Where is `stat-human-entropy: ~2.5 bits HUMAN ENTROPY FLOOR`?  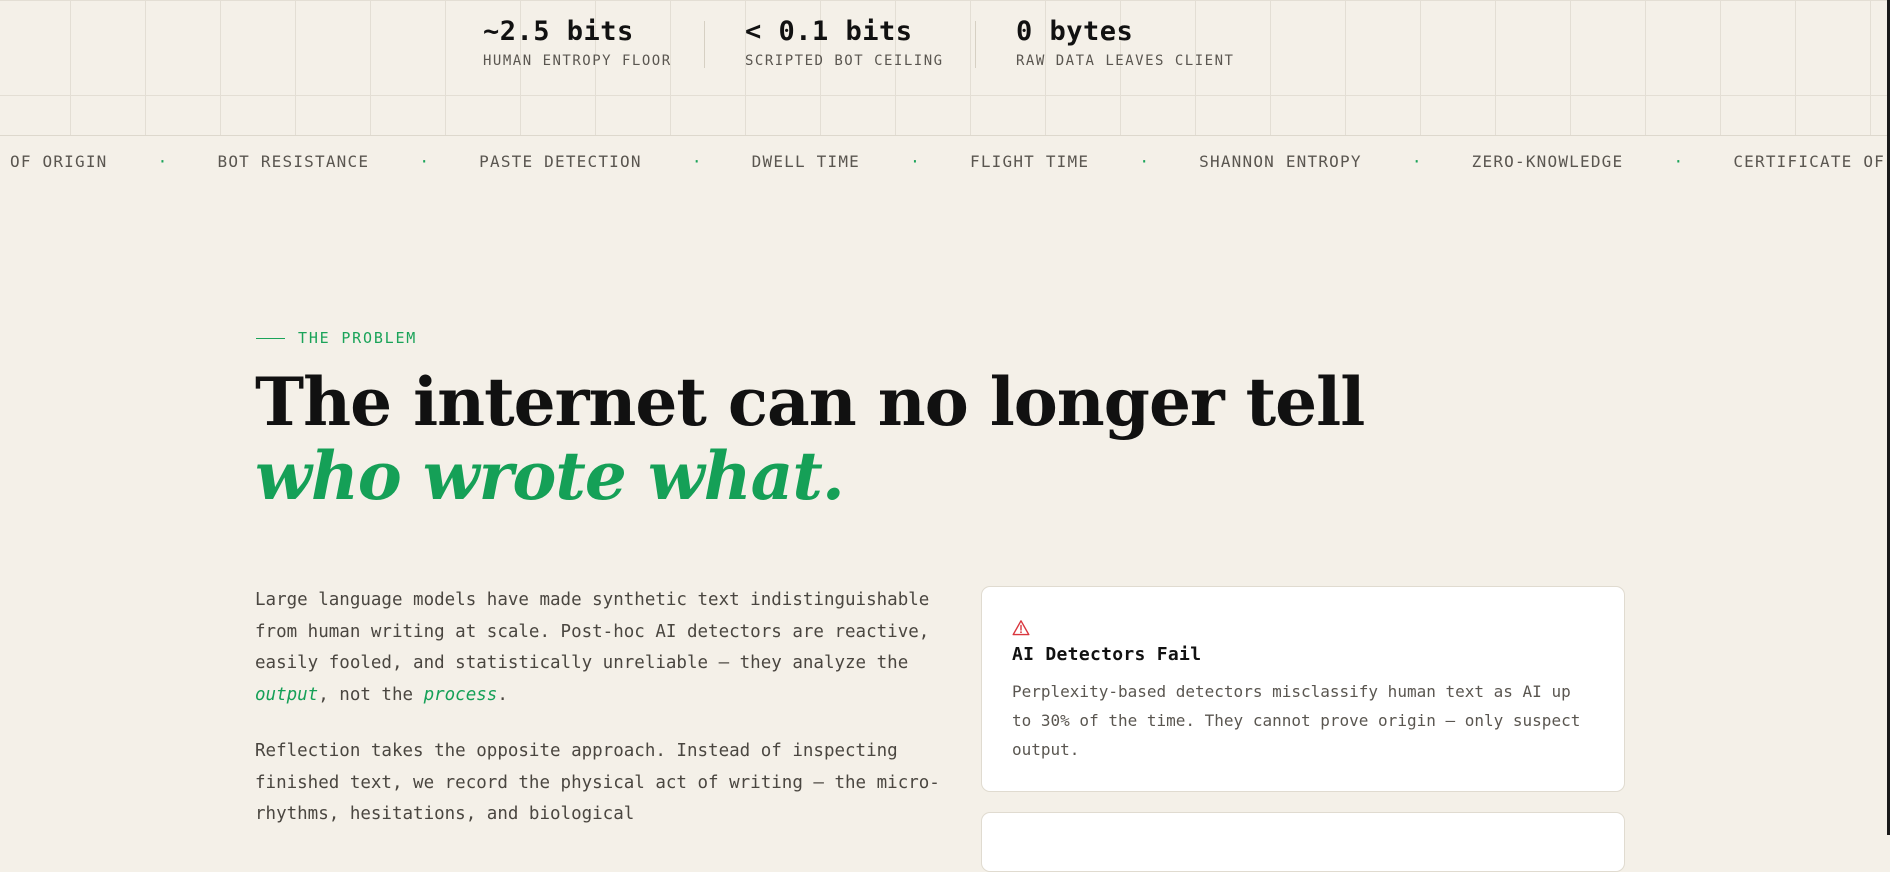
stat-human-entropy: ~2.5 bits HUMAN ENTROPY FLOOR is located at coordinates (577, 42).